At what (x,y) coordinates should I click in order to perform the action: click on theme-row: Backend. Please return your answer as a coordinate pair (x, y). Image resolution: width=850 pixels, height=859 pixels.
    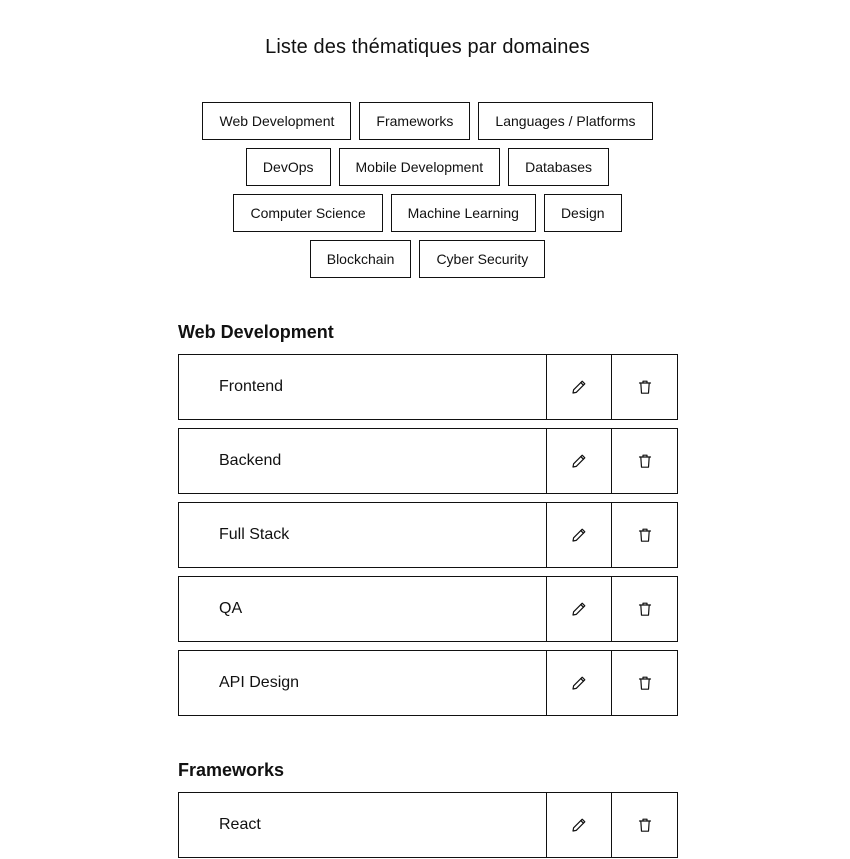
    Looking at the image, I should click on (428, 461).